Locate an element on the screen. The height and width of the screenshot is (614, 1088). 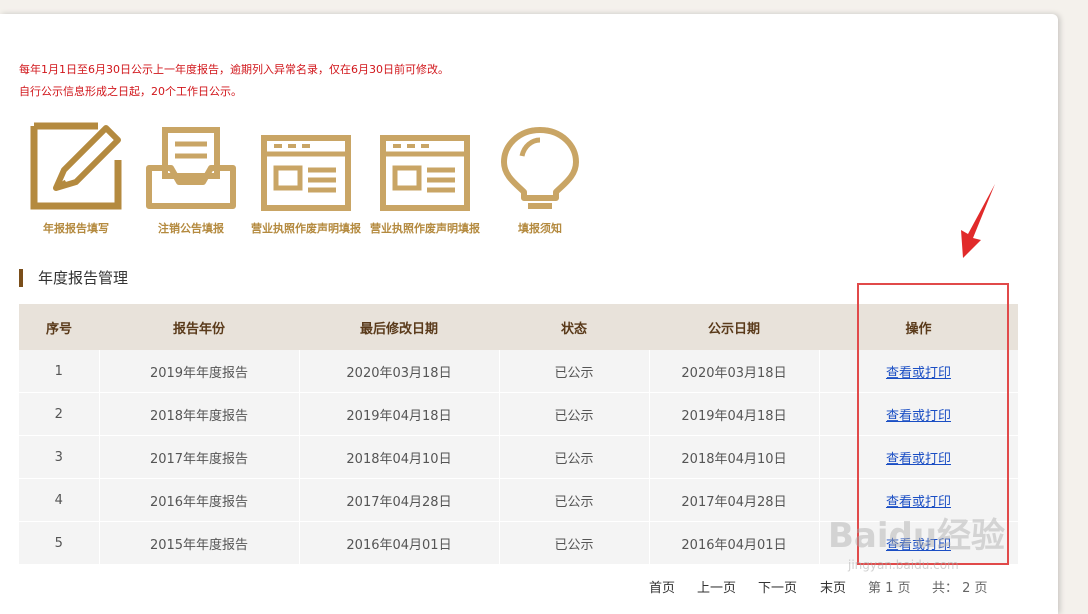
tile-filing-instructions: 填报须知 is located at coordinates (540, 178).